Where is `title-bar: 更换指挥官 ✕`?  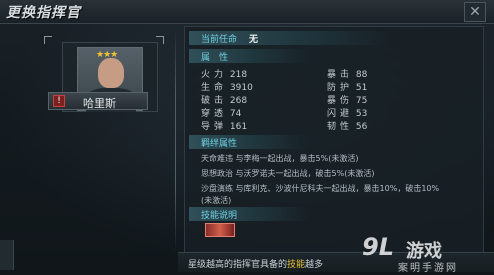
title-bar: 更换指挥官 ✕ is located at coordinates (247, 12).